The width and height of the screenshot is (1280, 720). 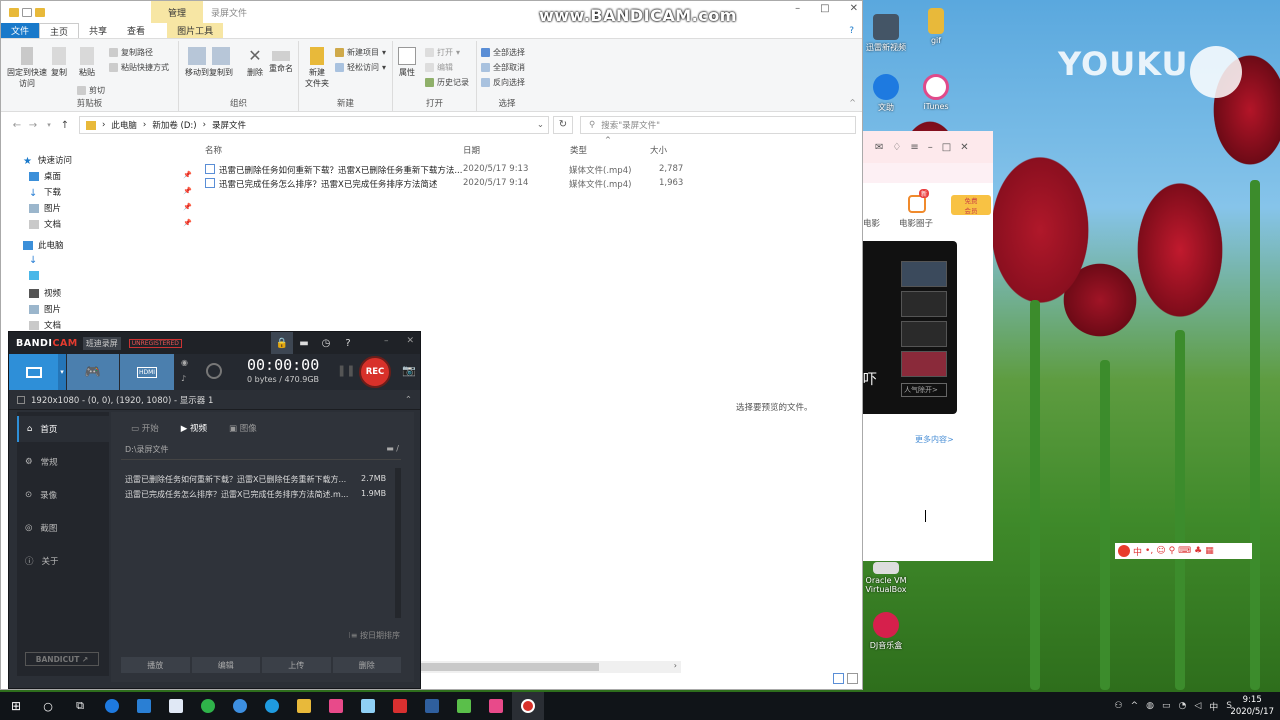 I want to click on network-icon: ◔, so click(x=1182, y=706).